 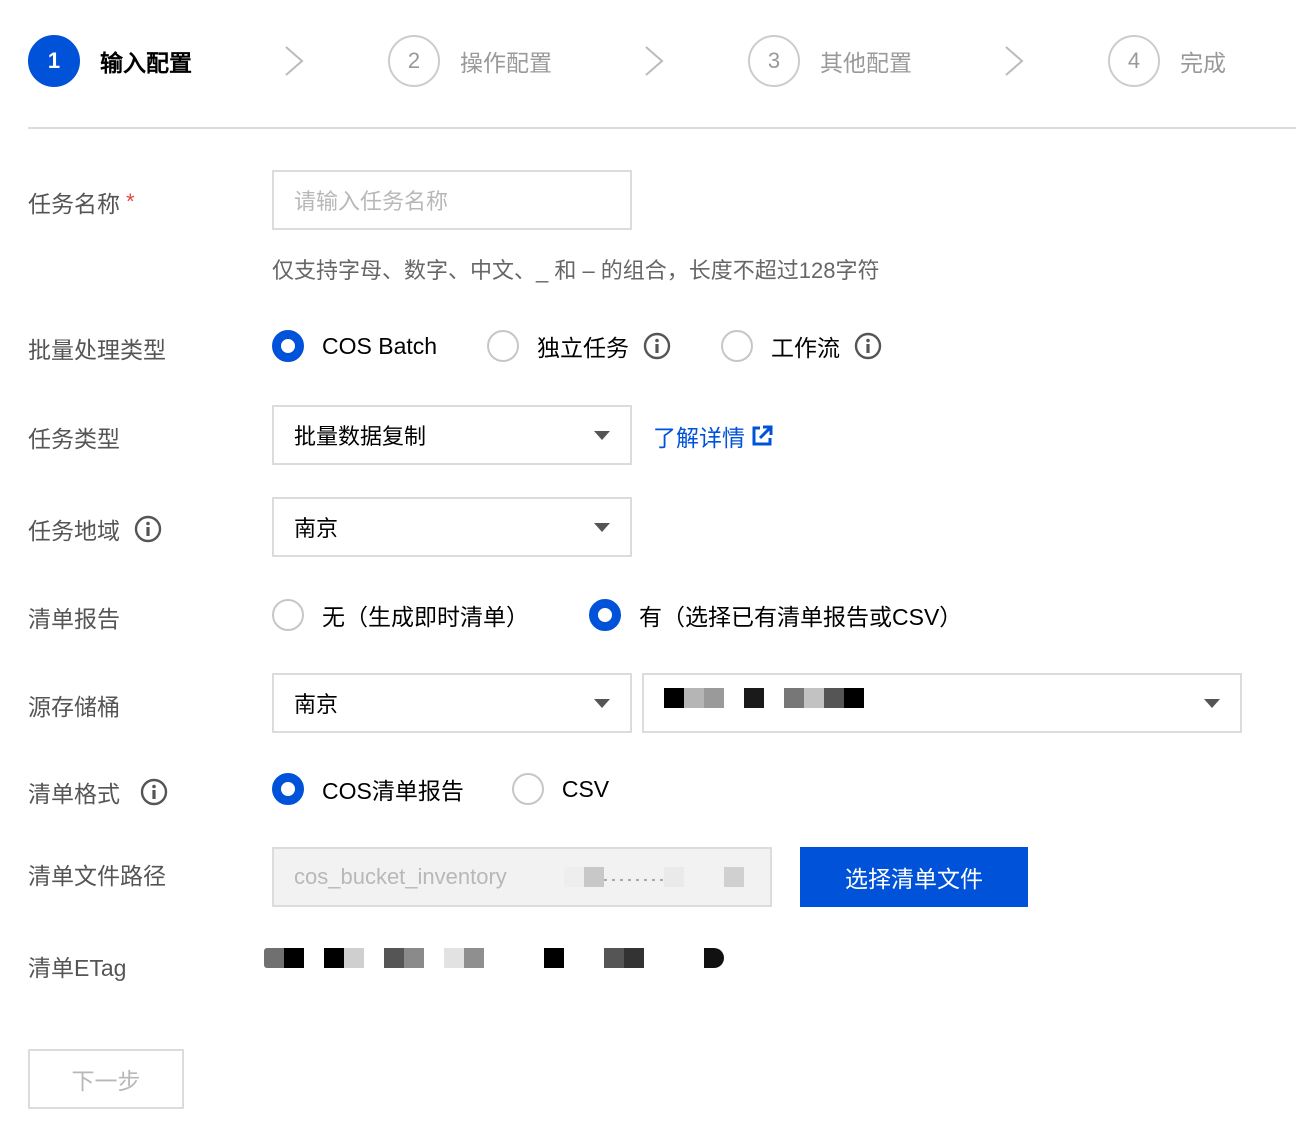 What do you see at coordinates (576, 270) in the screenshot?
I see `task-name-hint: 仅支持字母、数字、中文、_ 和 – 的组合，长度不超过128字符` at bounding box center [576, 270].